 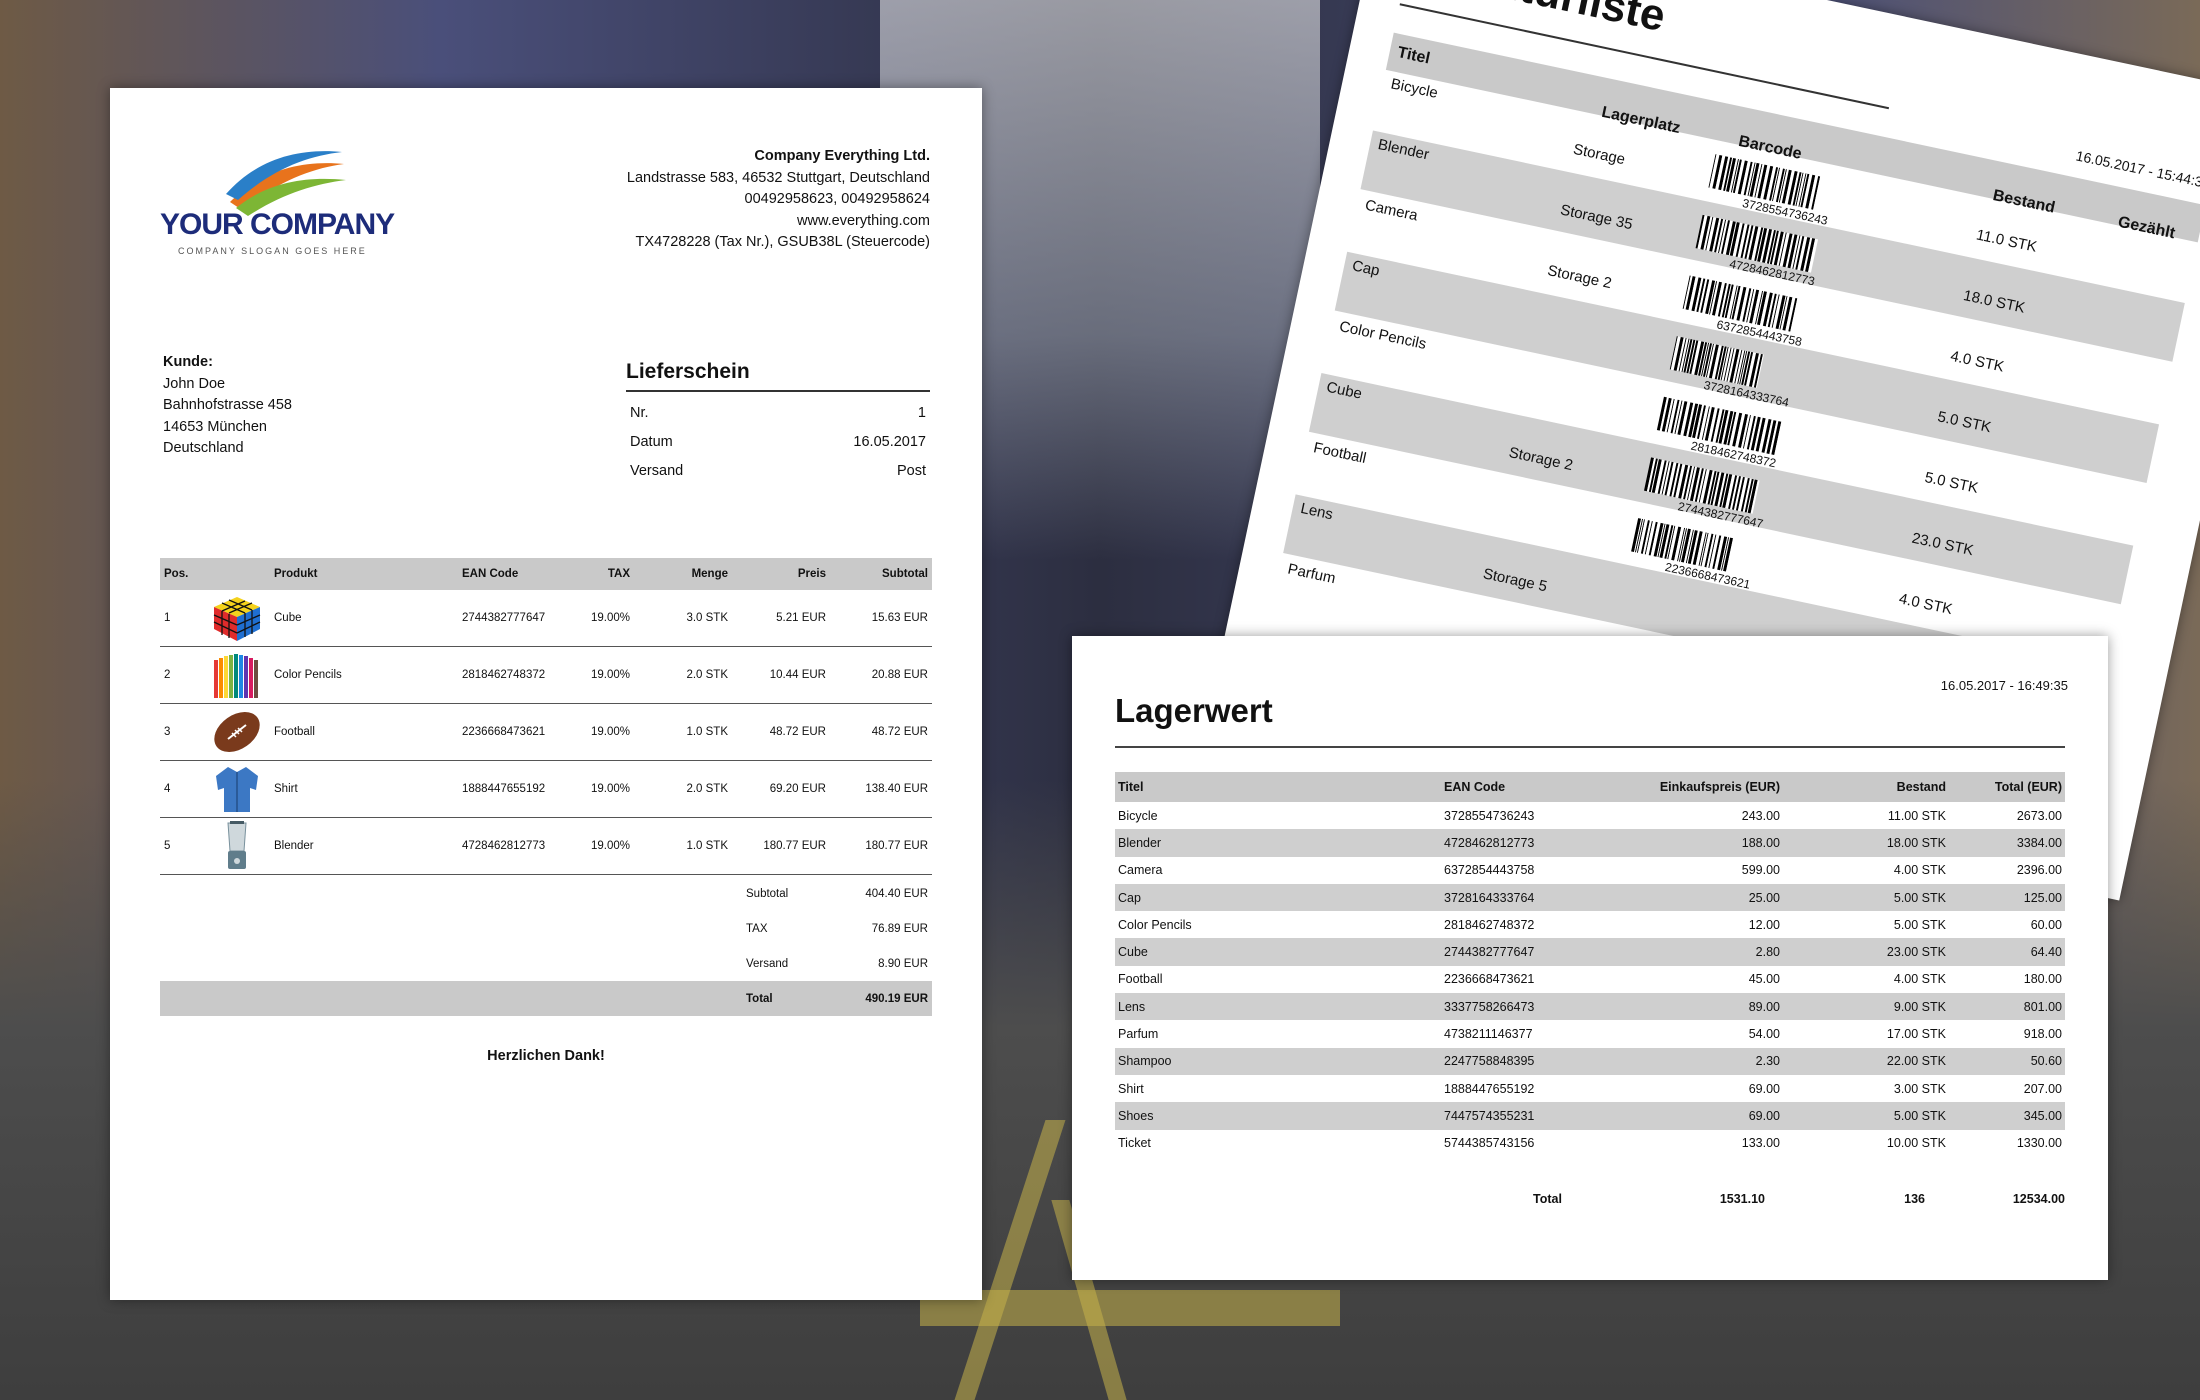 I want to click on price-cell: 2.30, so click(x=1700, y=1061).